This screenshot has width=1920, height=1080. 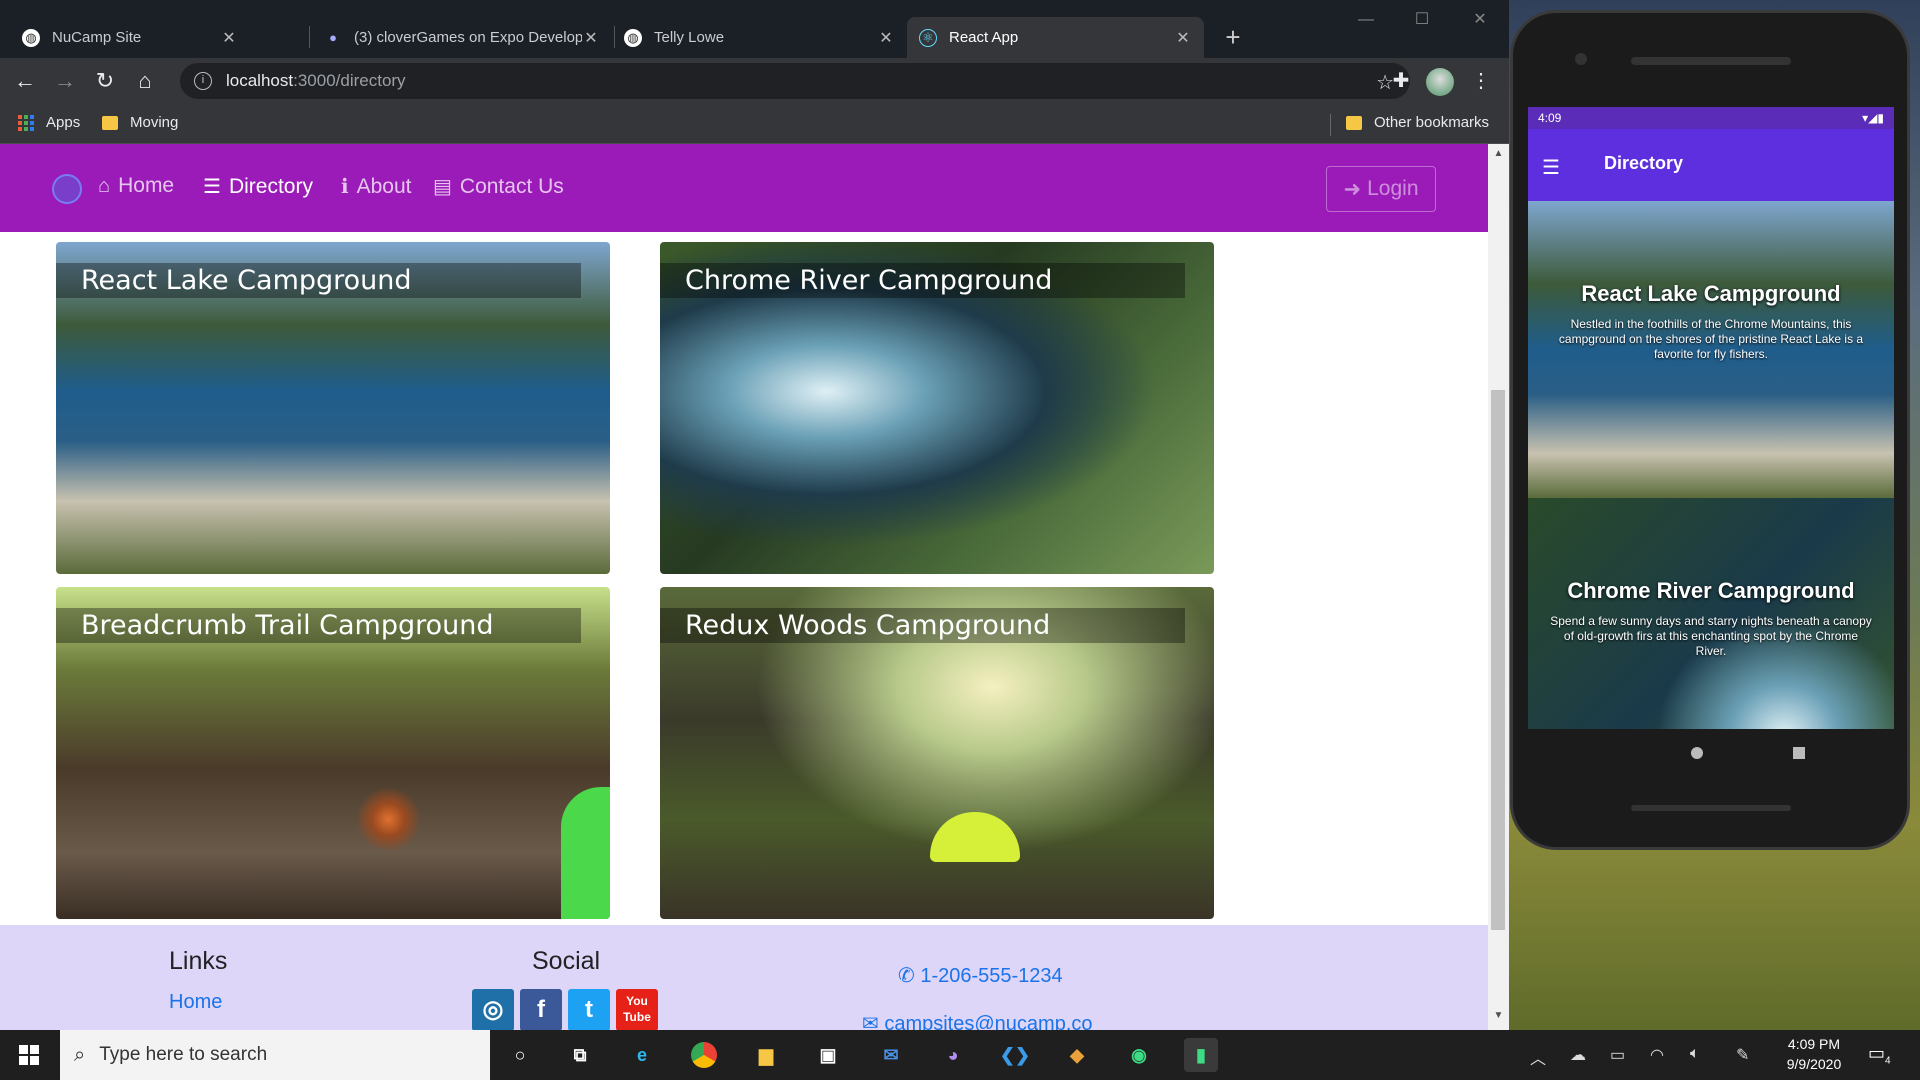 I want to click on edge-icon: e, so click(x=642, y=1055).